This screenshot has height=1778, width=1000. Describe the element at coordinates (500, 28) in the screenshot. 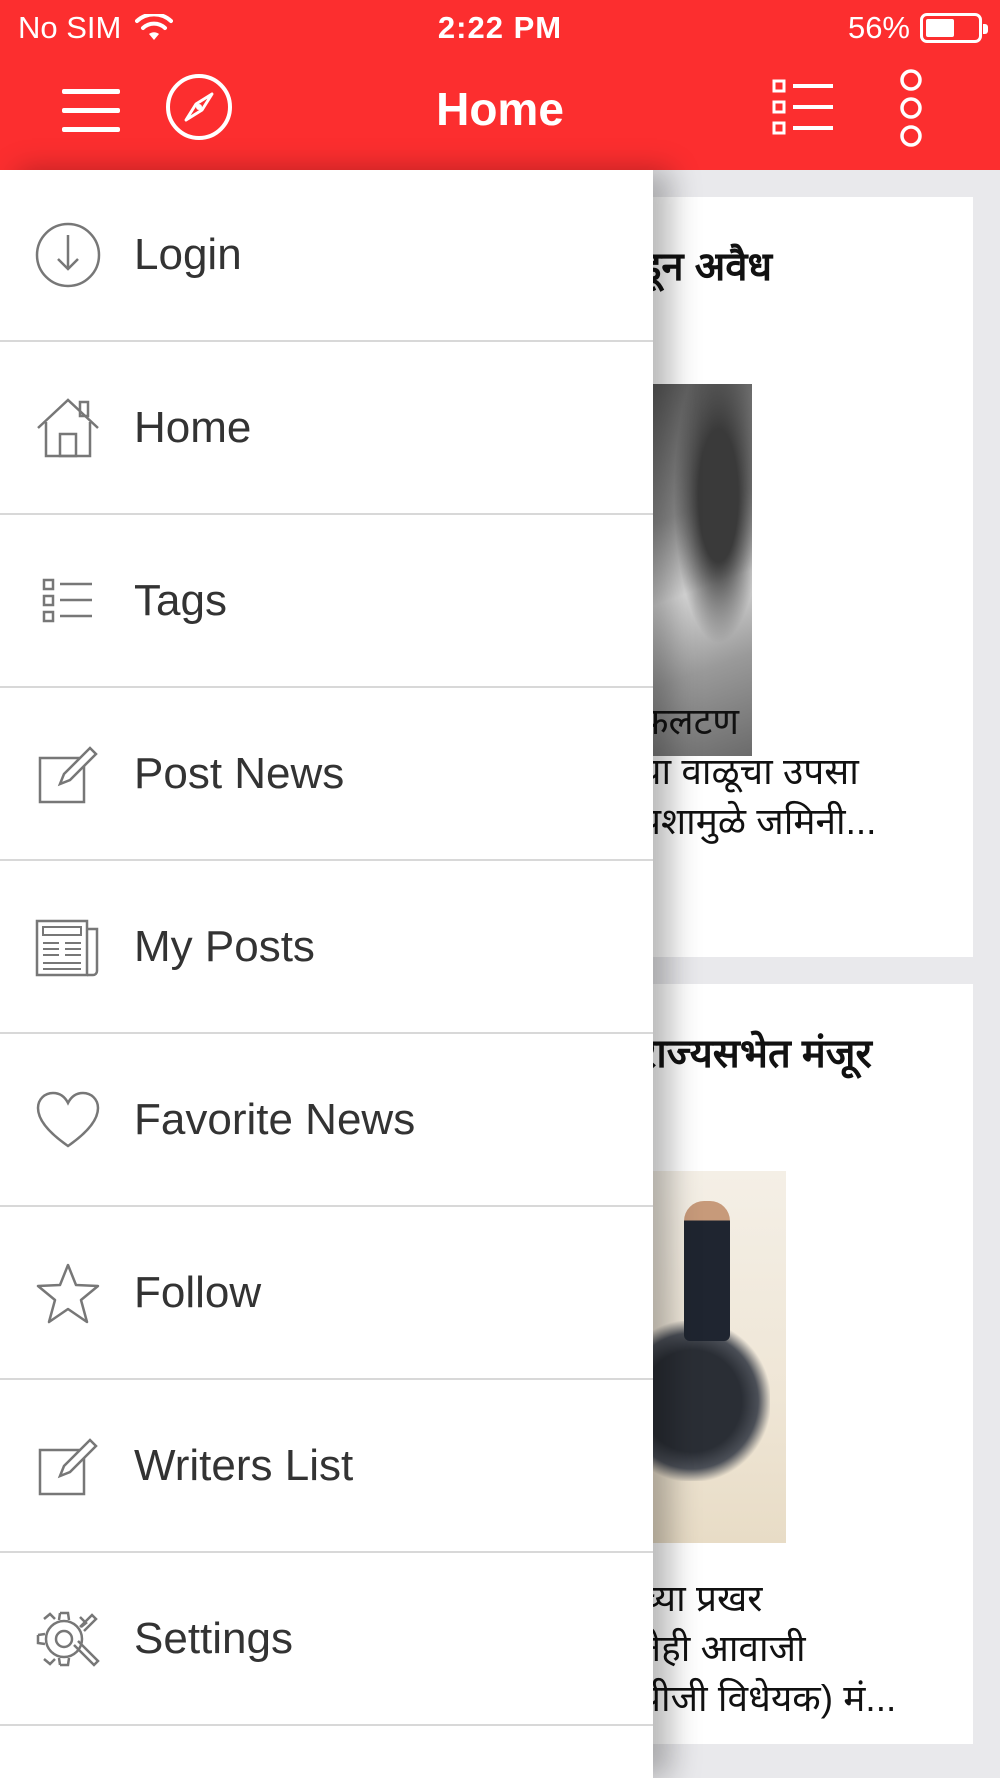

I see `status-bar: No SIM 2:22 PM 56%` at that location.